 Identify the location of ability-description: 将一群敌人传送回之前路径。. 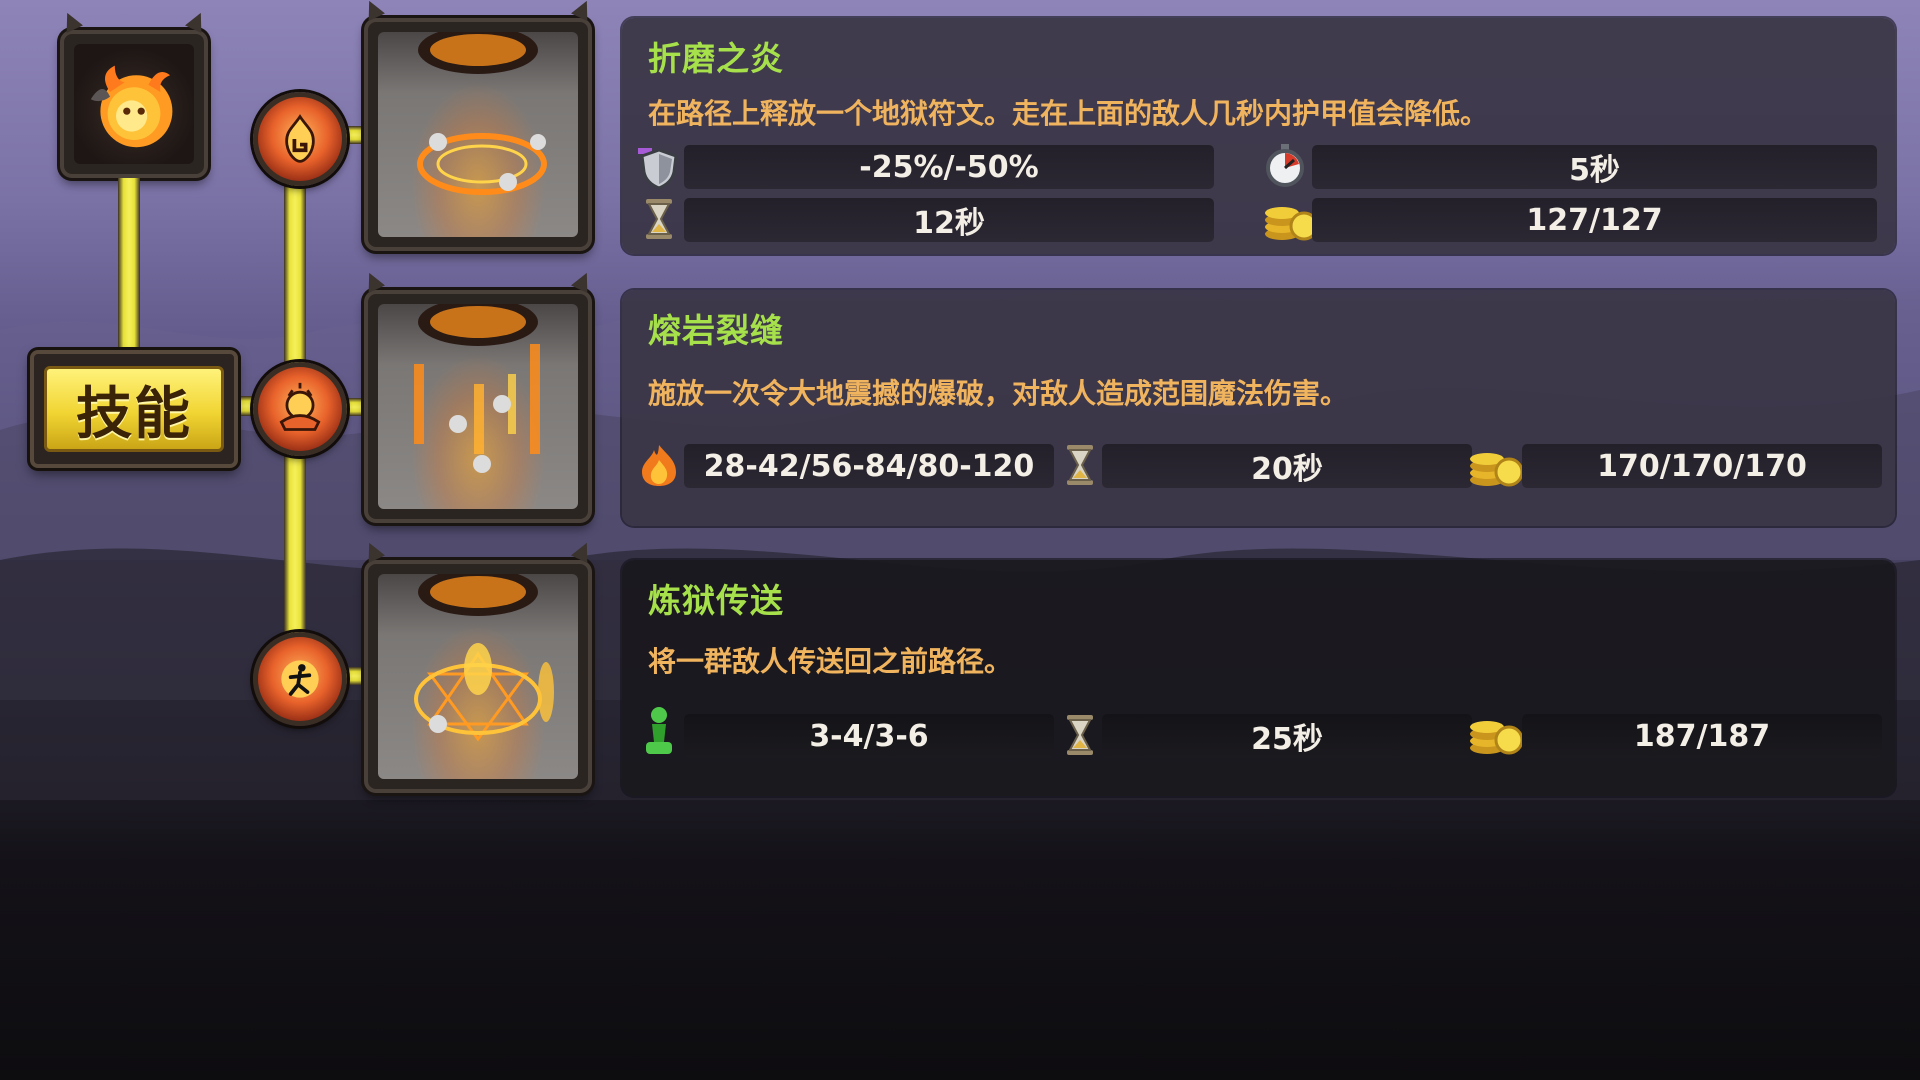
(830, 661).